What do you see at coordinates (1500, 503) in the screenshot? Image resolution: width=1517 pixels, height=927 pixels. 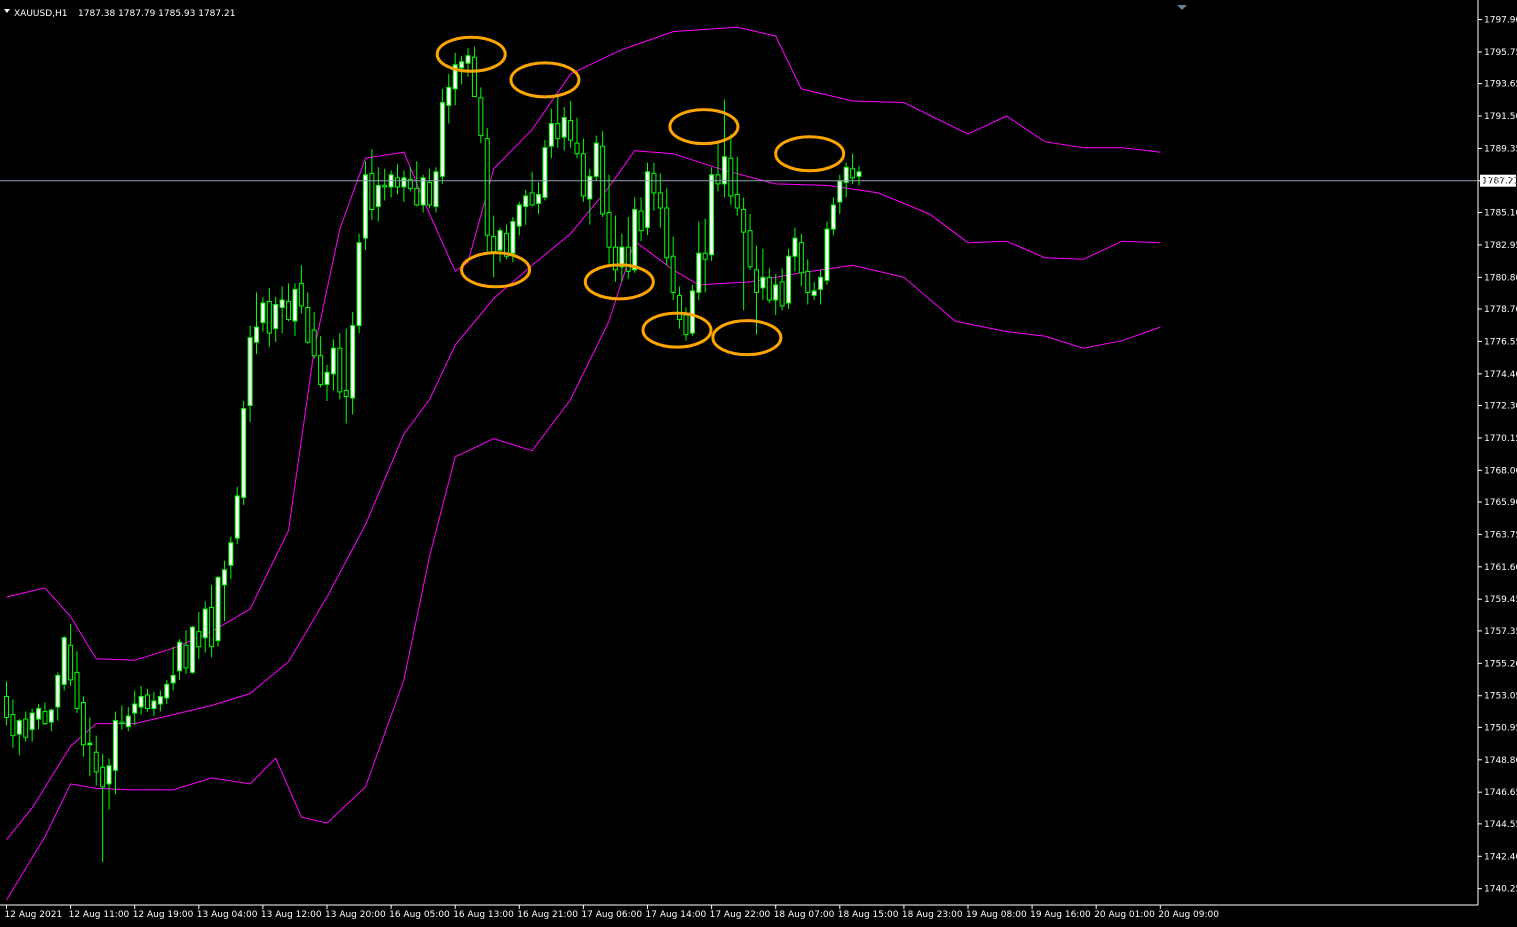 I see `price-tick-label: 1765.90` at bounding box center [1500, 503].